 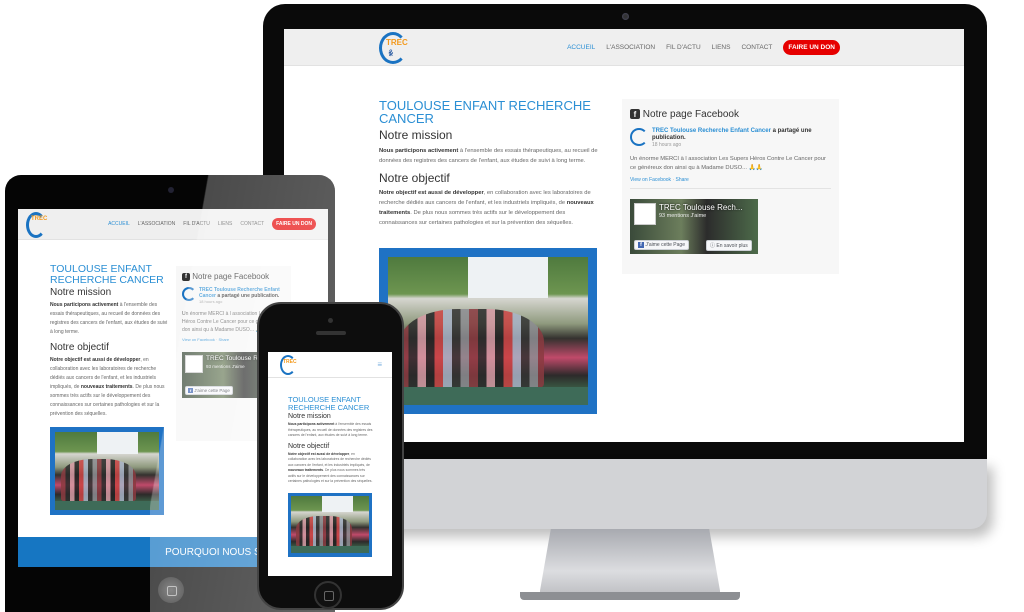 I want to click on like-page-button: f J'aime cette Page, so click(x=661, y=245).